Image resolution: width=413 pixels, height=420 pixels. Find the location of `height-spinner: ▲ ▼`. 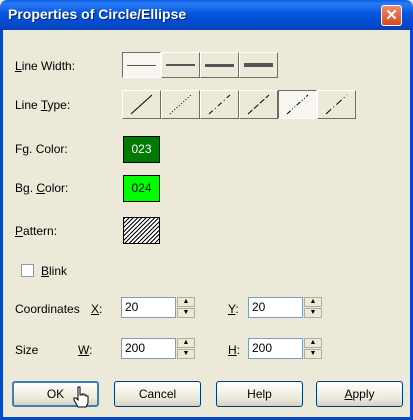

height-spinner: ▲ ▼ is located at coordinates (313, 348).